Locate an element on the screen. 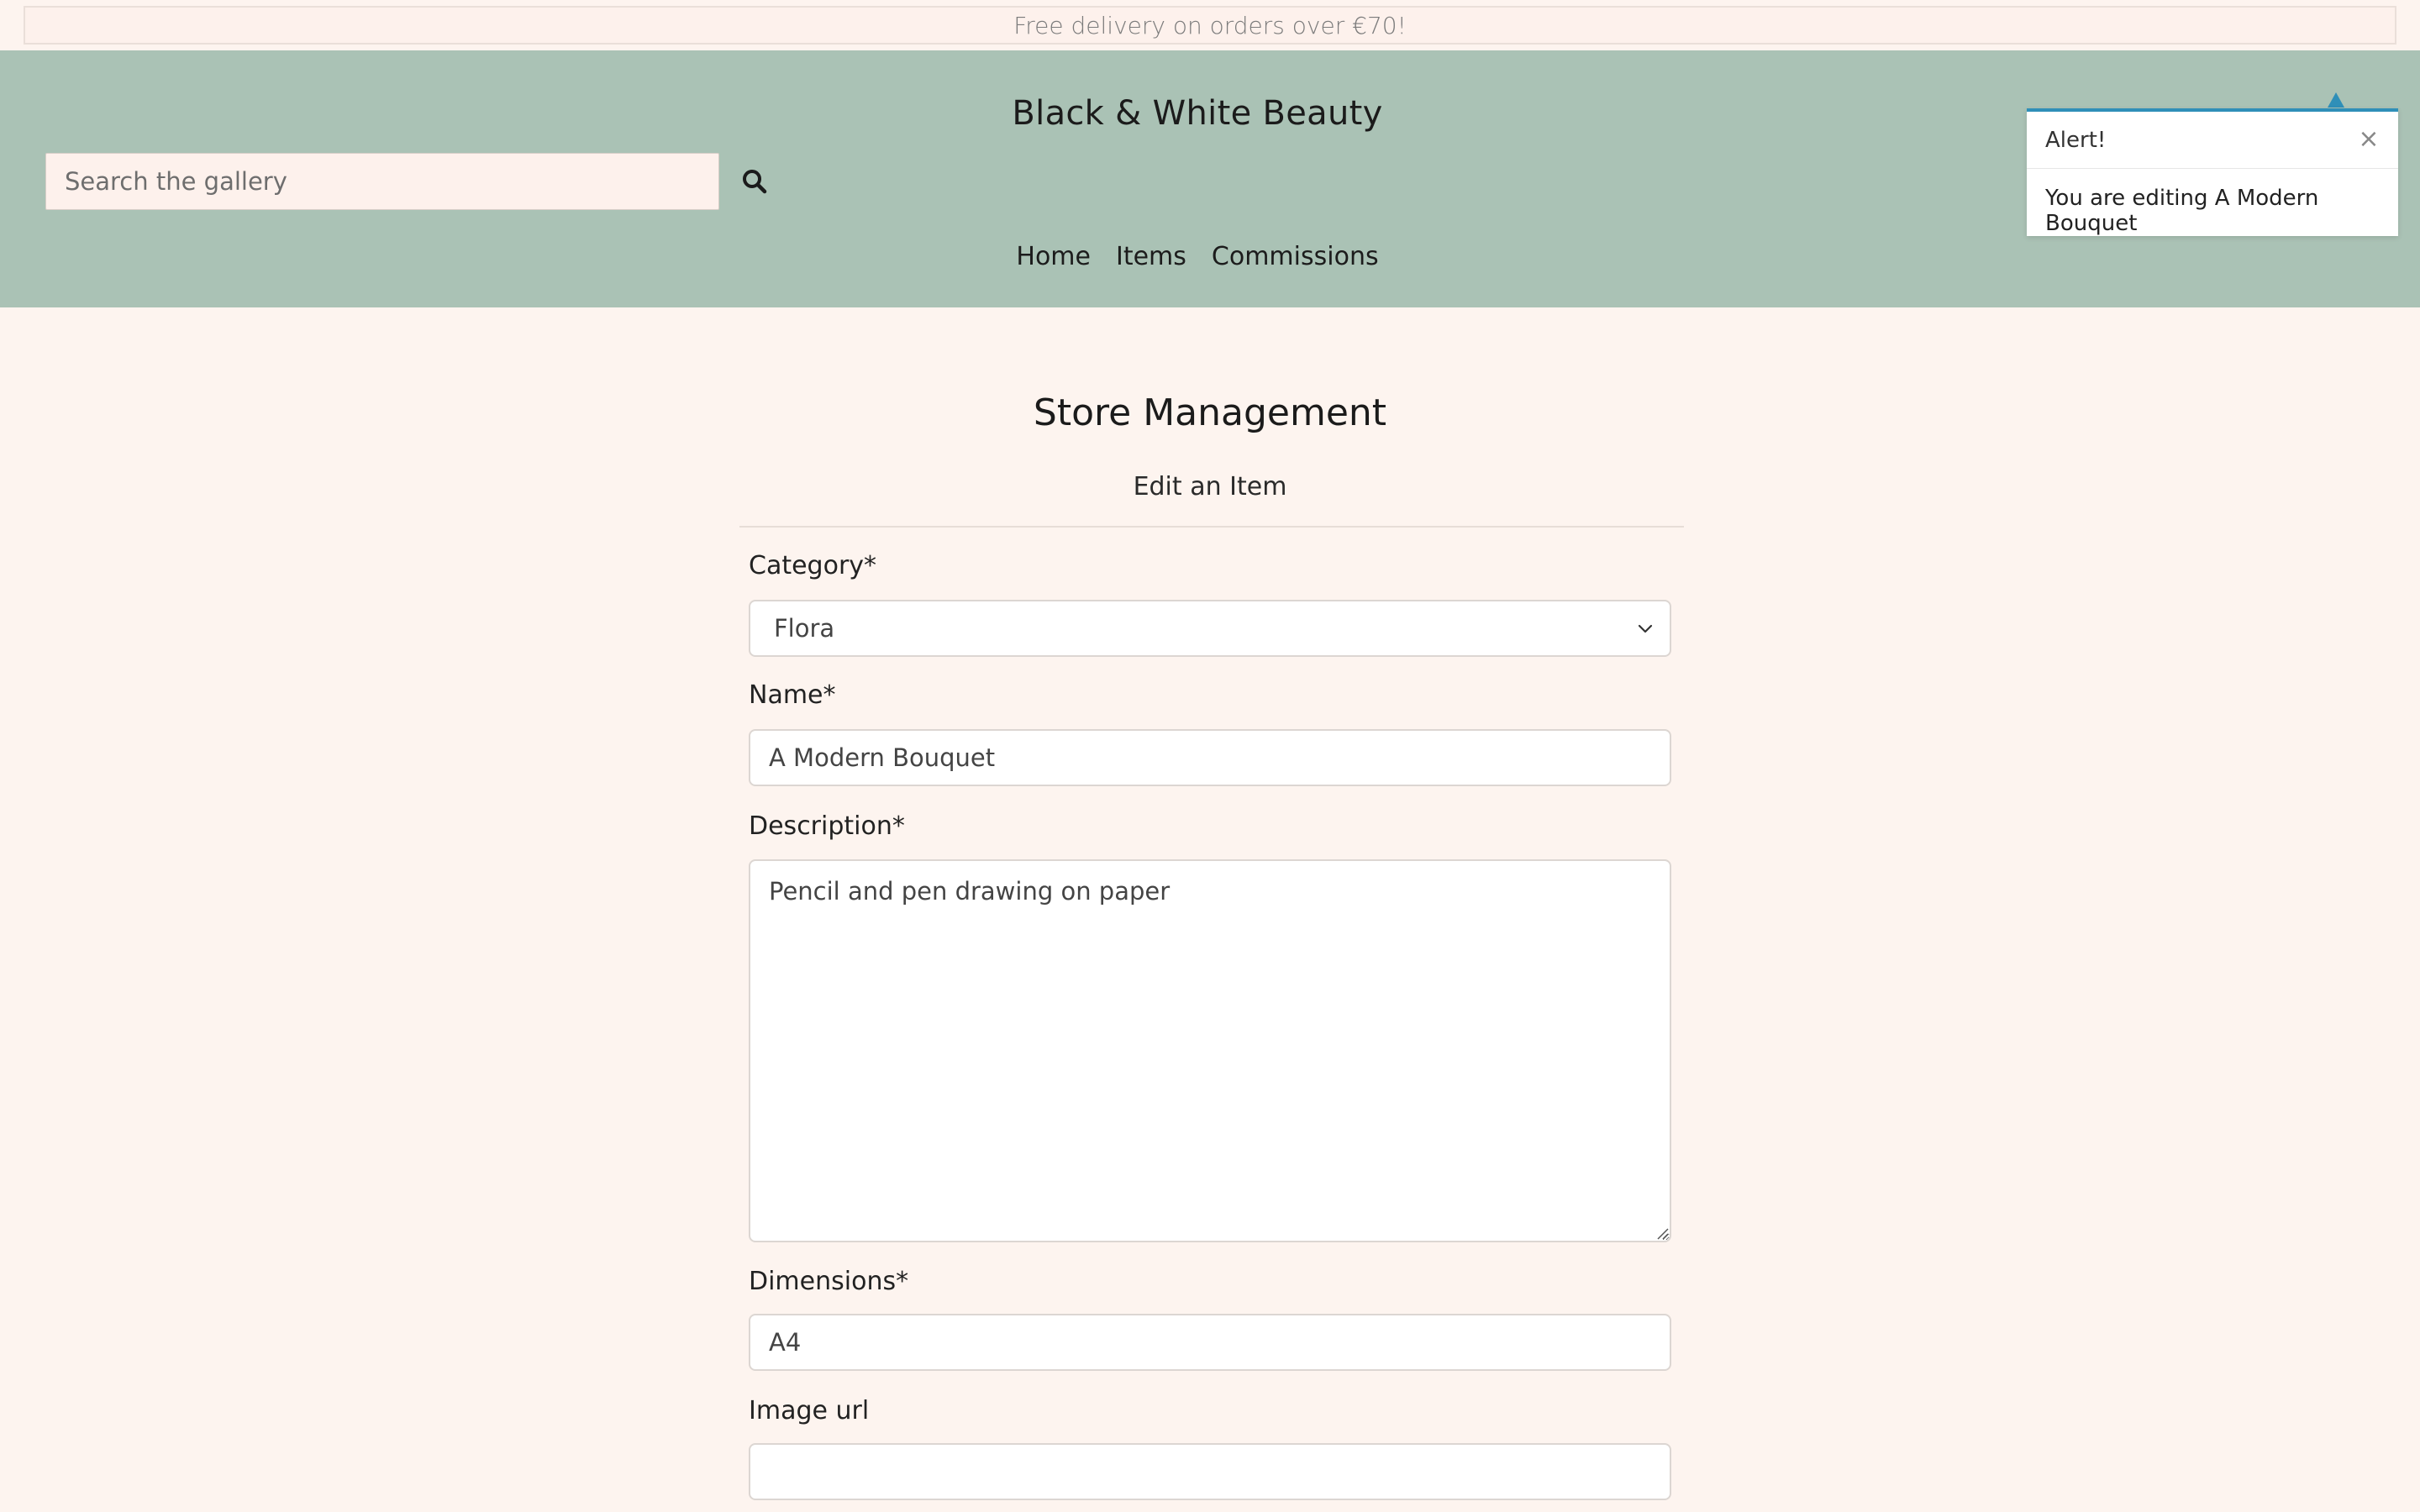 Image resolution: width=2420 pixels, height=1512 pixels. chevron-down-icon is located at coordinates (1646, 628).